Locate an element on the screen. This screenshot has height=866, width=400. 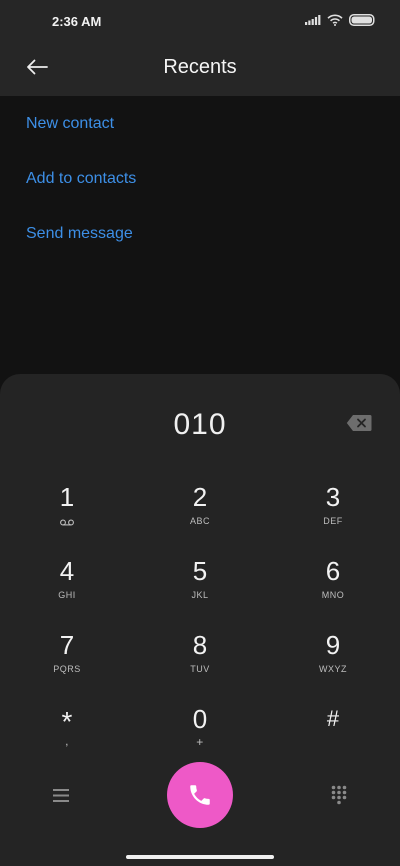
send-message-link: Send message is located at coordinates (79, 234).